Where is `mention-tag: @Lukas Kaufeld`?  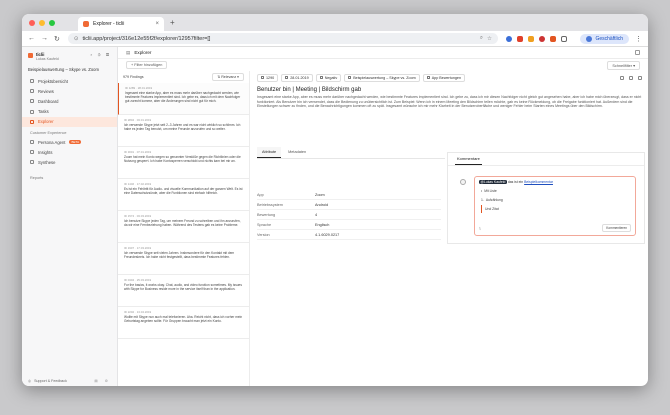
mention-tag: @Lukas Kaufeld is located at coordinates (493, 182).